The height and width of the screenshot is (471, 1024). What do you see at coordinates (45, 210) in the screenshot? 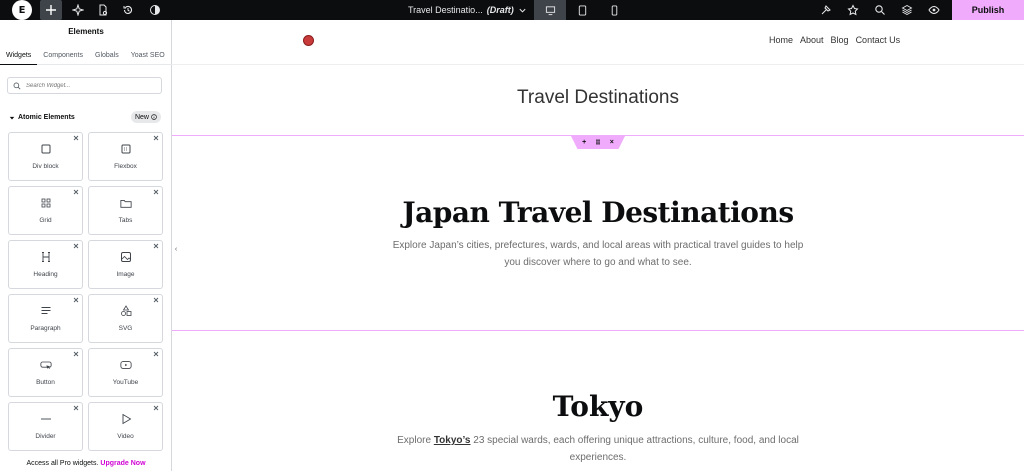
I see `widget-grid: Grid` at bounding box center [45, 210].